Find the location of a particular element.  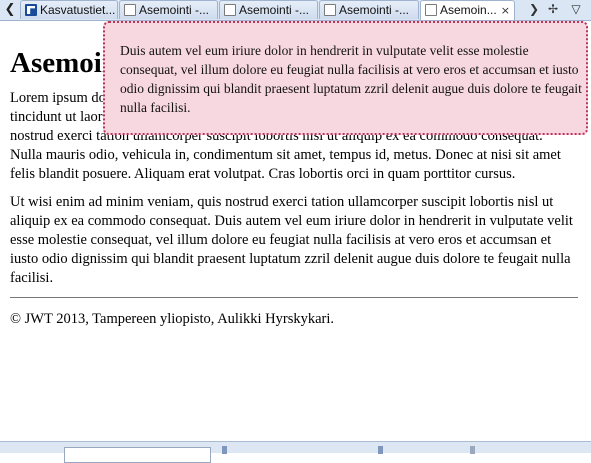

close-tab-icon: × is located at coordinates (505, 10).